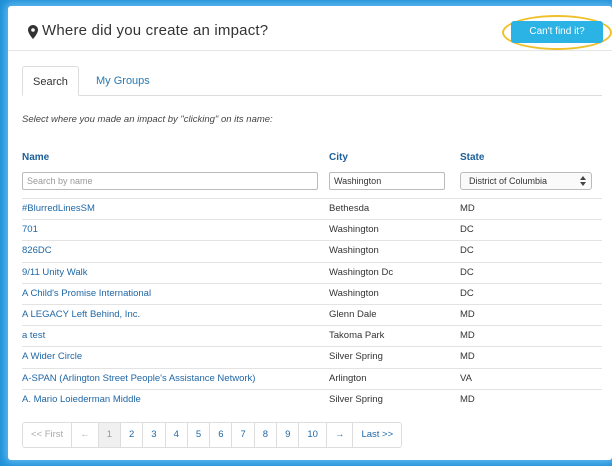  I want to click on page-title: Where did you create an impact?, so click(155, 30).